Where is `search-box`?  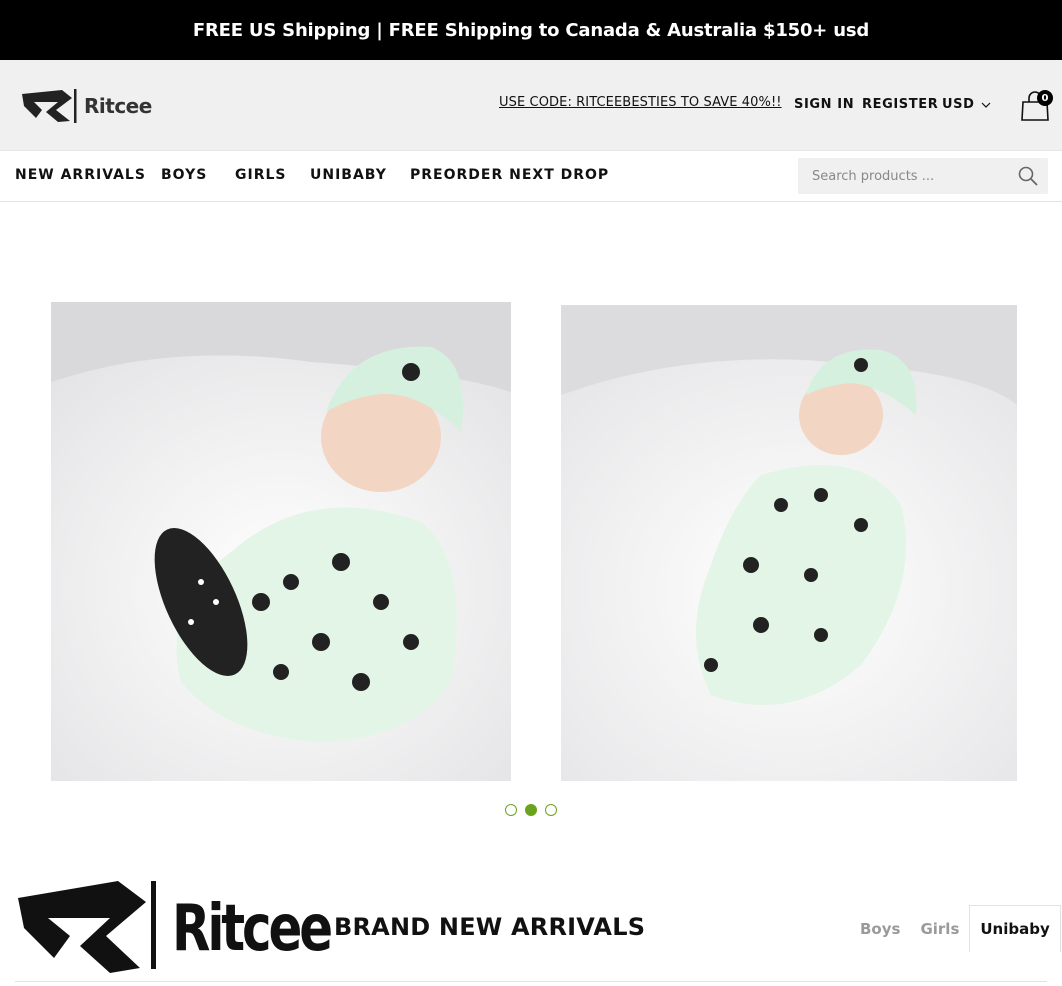 search-box is located at coordinates (923, 176).